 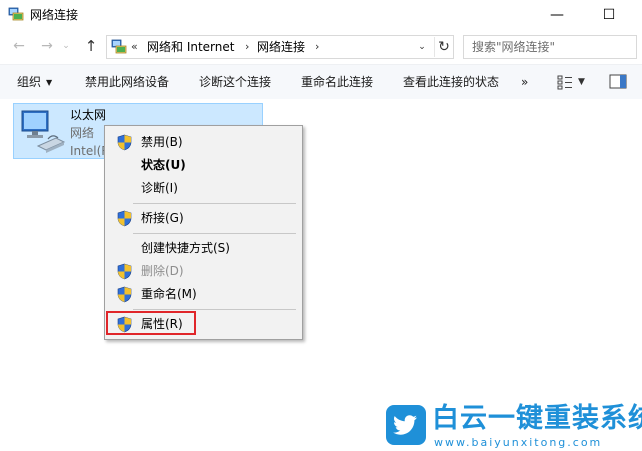 What do you see at coordinates (565, 82) in the screenshot?
I see `change-view-icon` at bounding box center [565, 82].